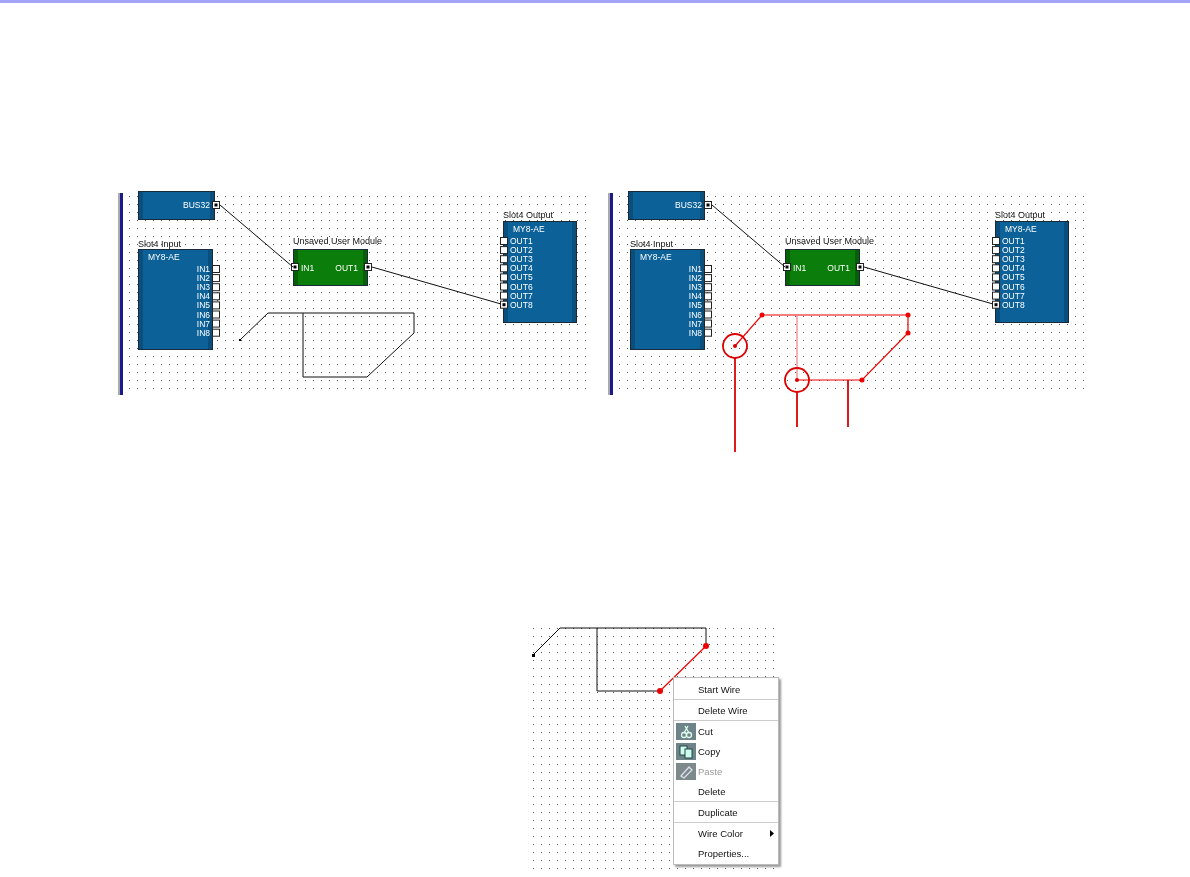  I want to click on menu-item: Copy, so click(726, 751).